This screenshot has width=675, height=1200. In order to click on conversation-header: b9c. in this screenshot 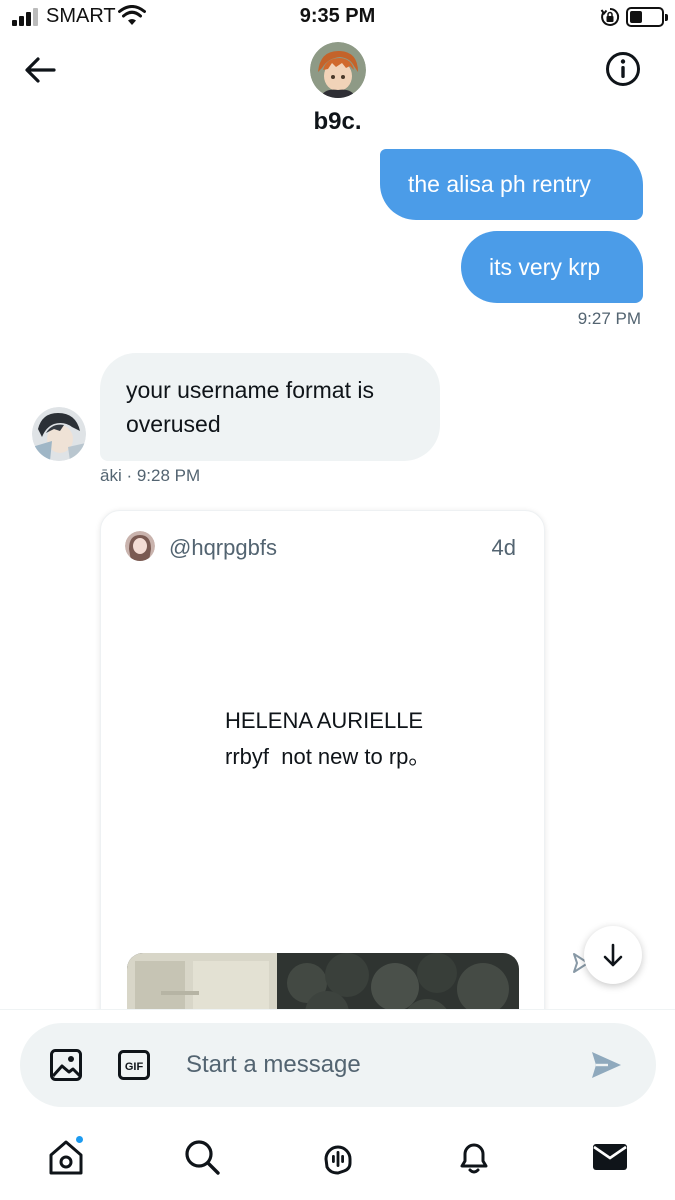, I will do `click(337, 92)`.